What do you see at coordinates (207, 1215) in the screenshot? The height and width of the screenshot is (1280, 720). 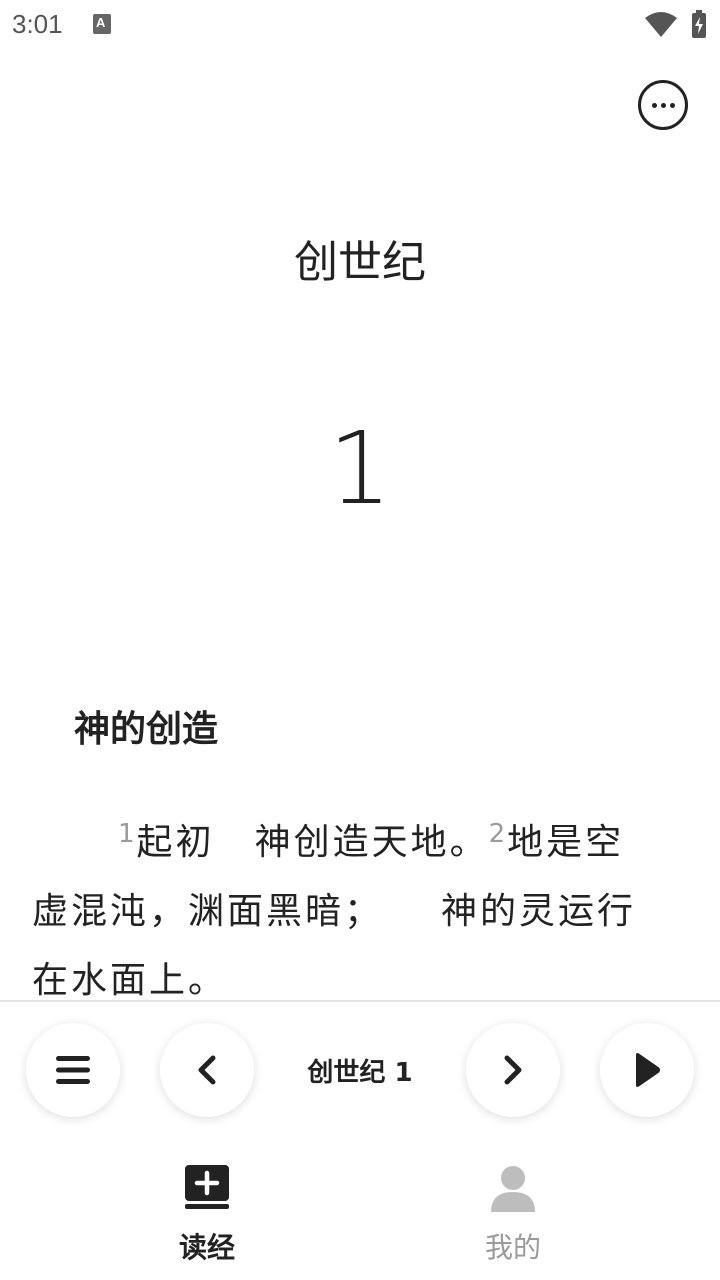 I see `nav-read-tab: 读经` at bounding box center [207, 1215].